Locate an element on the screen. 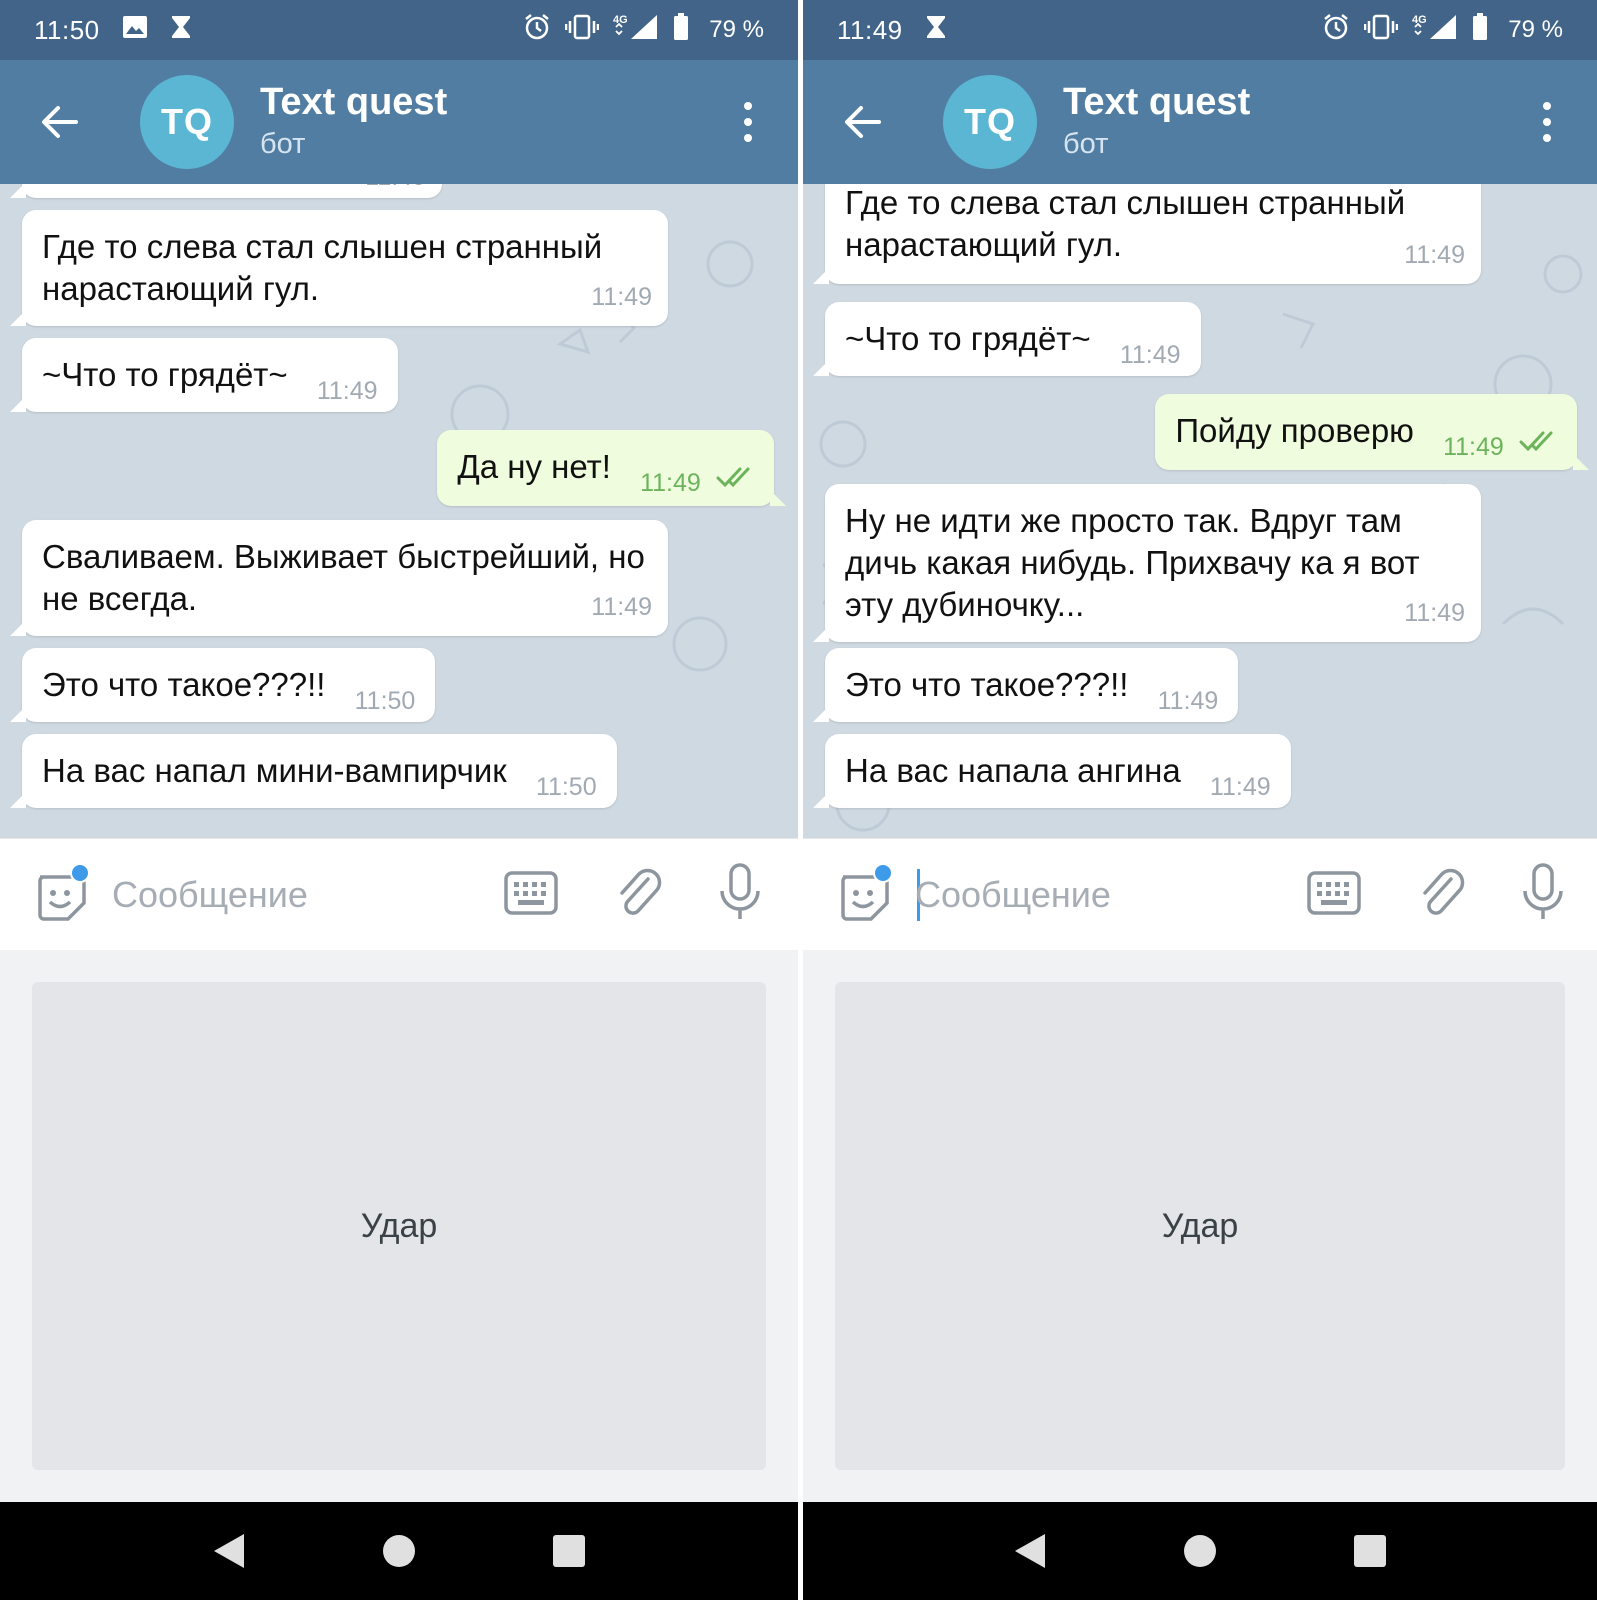 The width and height of the screenshot is (1597, 1600). chat-subtitle: бот is located at coordinates (1086, 144).